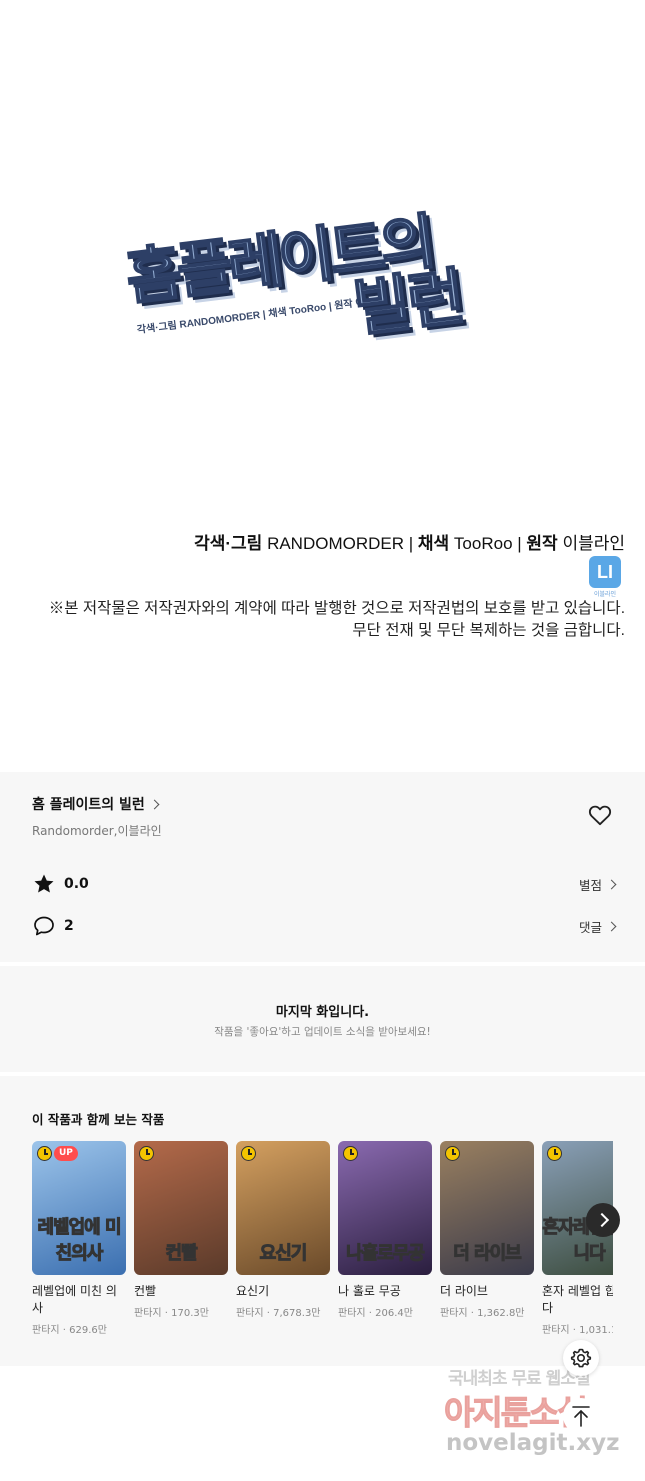 The width and height of the screenshot is (645, 1481). What do you see at coordinates (253, 1291) in the screenshot?
I see `recommendation-title: 요신기` at bounding box center [253, 1291].